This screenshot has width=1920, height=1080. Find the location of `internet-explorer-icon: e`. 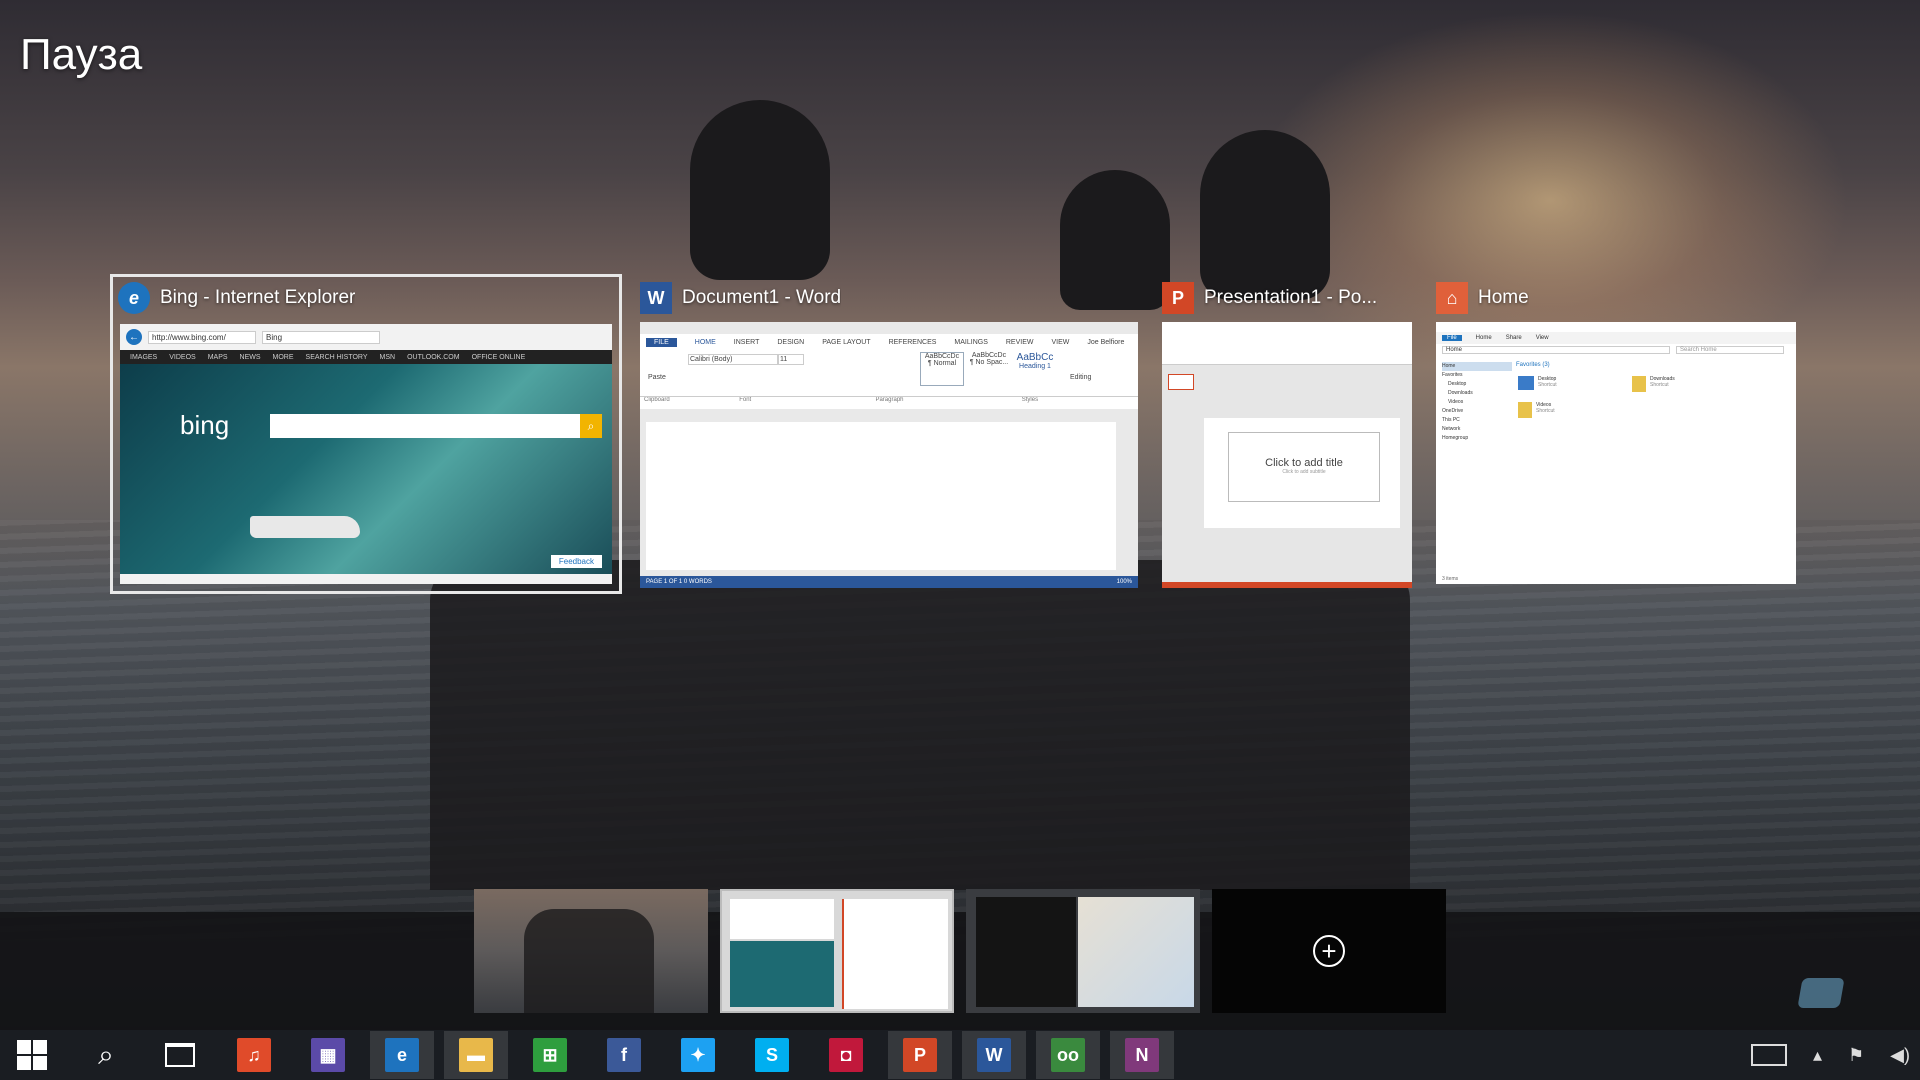

internet-explorer-icon: e is located at coordinates (134, 298).